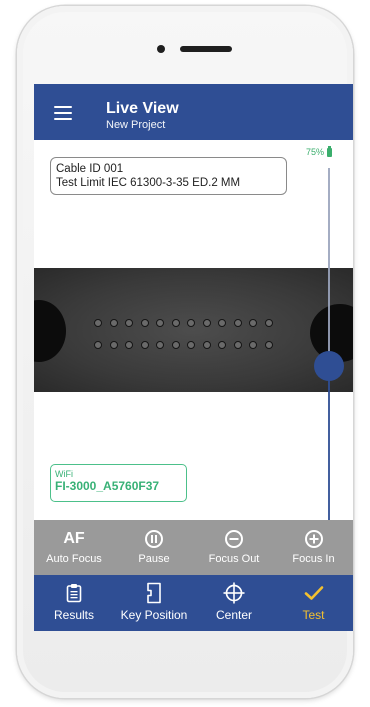  What do you see at coordinates (193, 112) in the screenshot?
I see `app-bar: Live View New Project` at bounding box center [193, 112].